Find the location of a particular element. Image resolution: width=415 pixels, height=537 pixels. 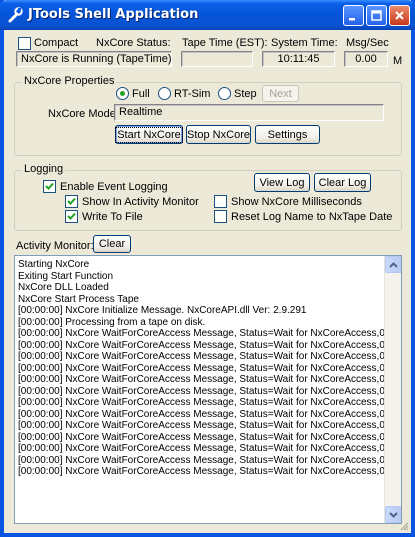

clear-log-label: Clear Log is located at coordinates (342, 182).